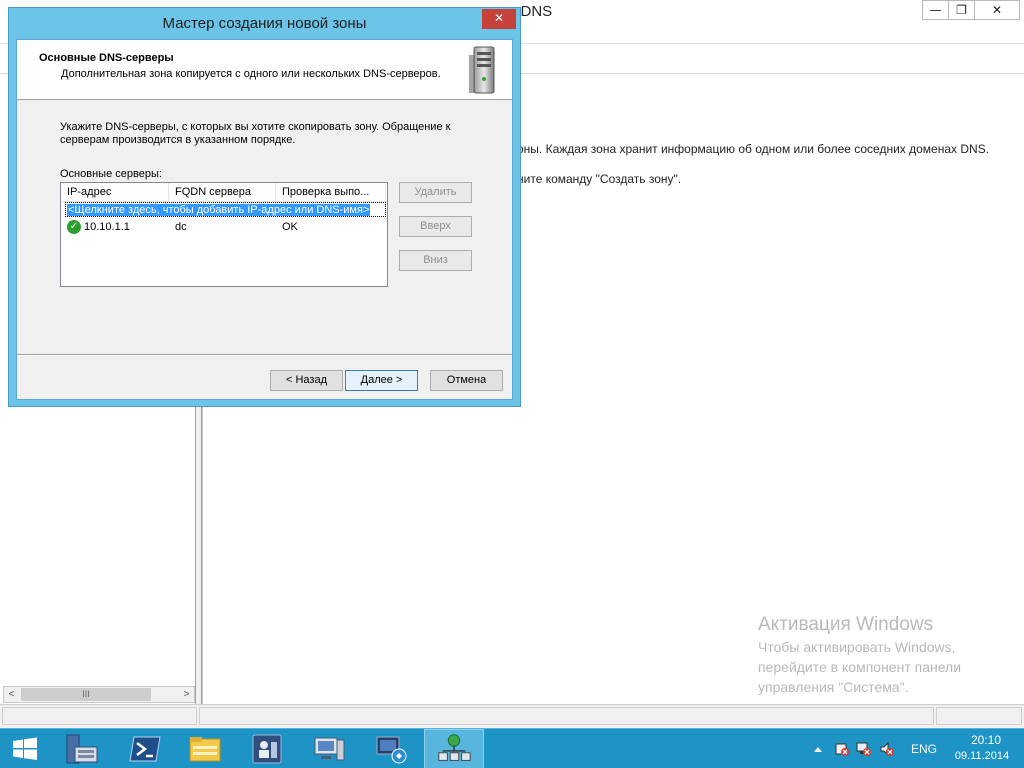  Describe the element at coordinates (986, 740) in the screenshot. I see `clock-time: 20:10` at that location.